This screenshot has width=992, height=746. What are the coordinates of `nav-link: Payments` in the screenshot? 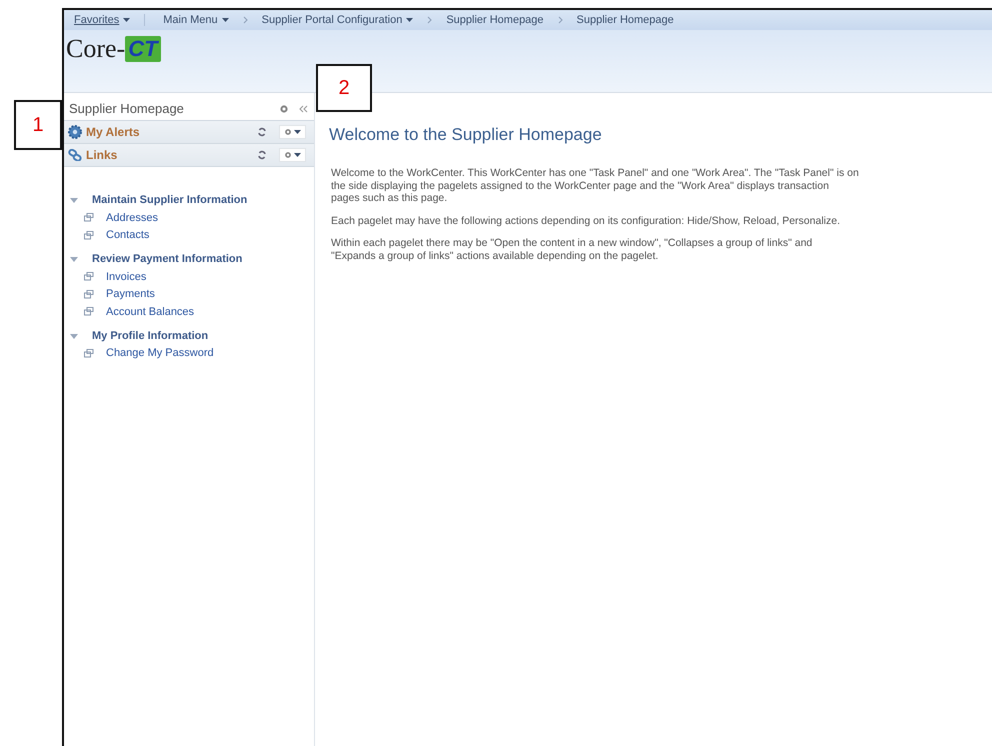 It's located at (130, 294).